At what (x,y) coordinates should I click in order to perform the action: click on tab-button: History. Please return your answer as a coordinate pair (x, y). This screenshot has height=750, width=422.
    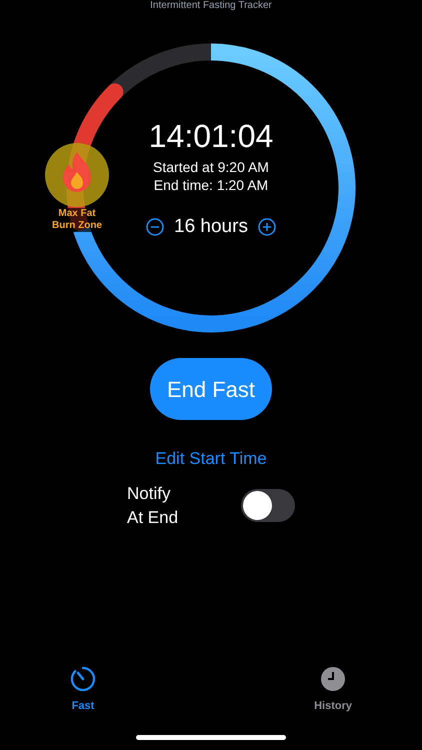
    Looking at the image, I should click on (333, 690).